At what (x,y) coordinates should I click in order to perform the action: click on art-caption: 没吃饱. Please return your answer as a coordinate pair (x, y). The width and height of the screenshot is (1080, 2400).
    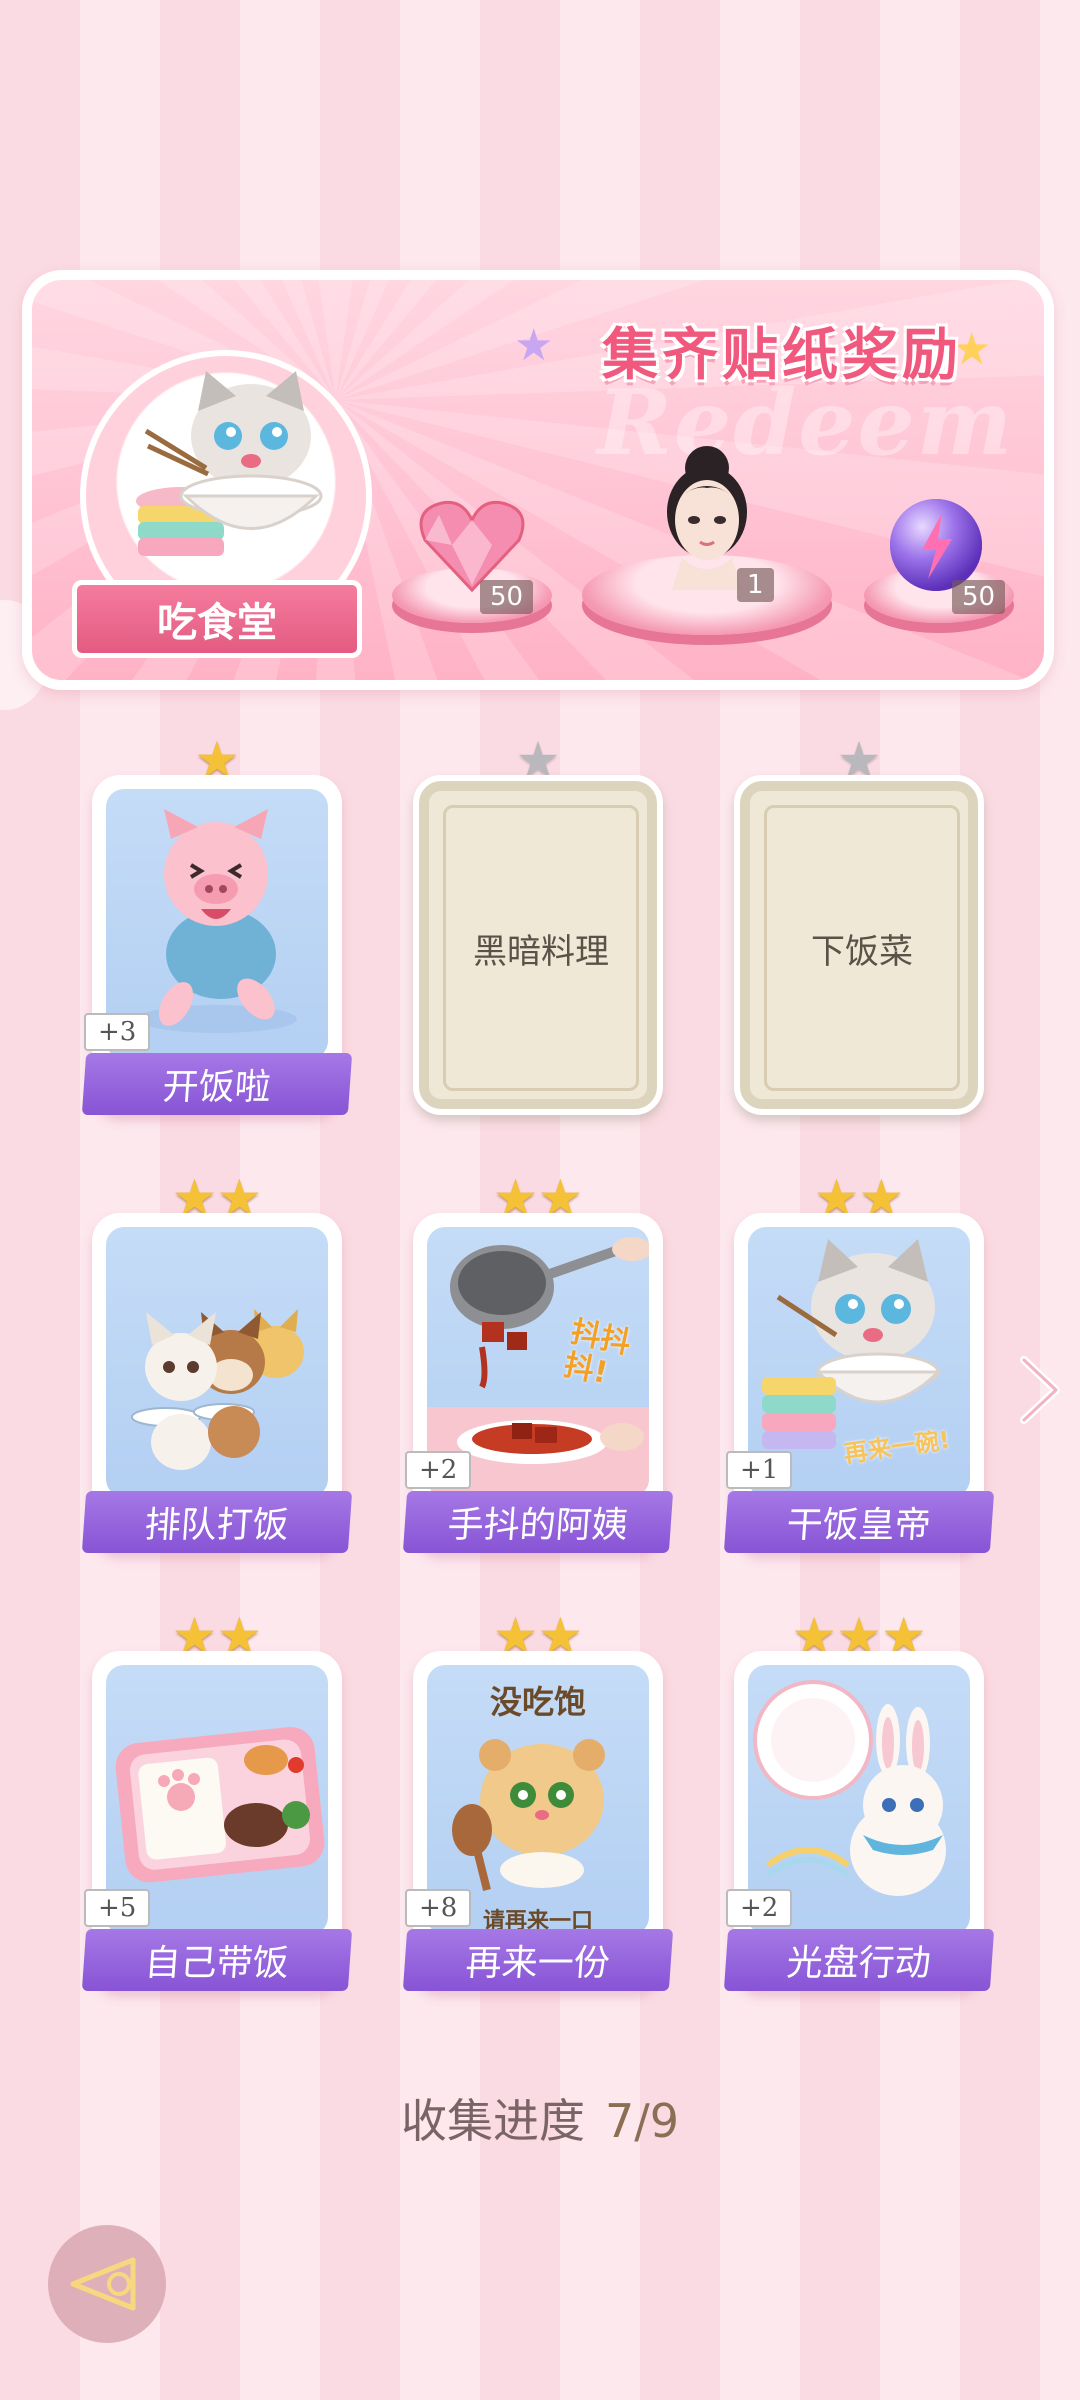
    Looking at the image, I should click on (537, 1702).